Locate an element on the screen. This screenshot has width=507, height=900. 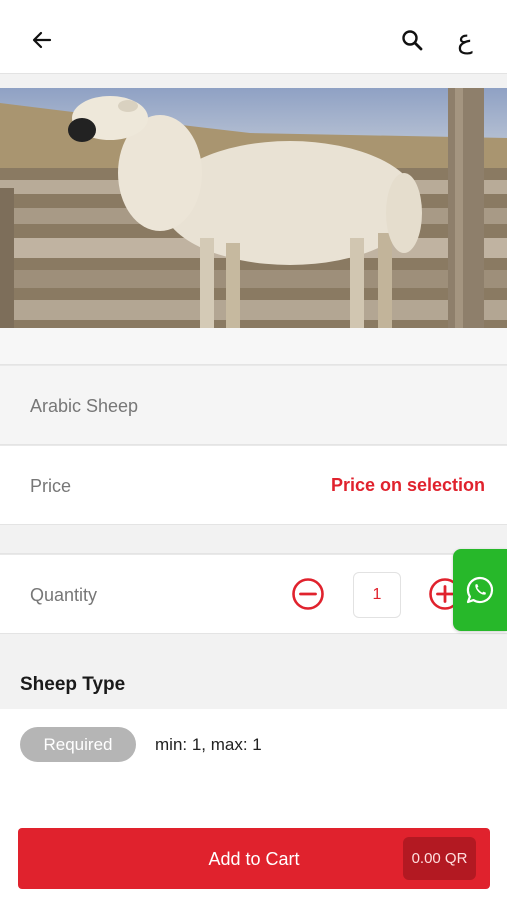
cart-total: 0.00 QR is located at coordinates (439, 858).